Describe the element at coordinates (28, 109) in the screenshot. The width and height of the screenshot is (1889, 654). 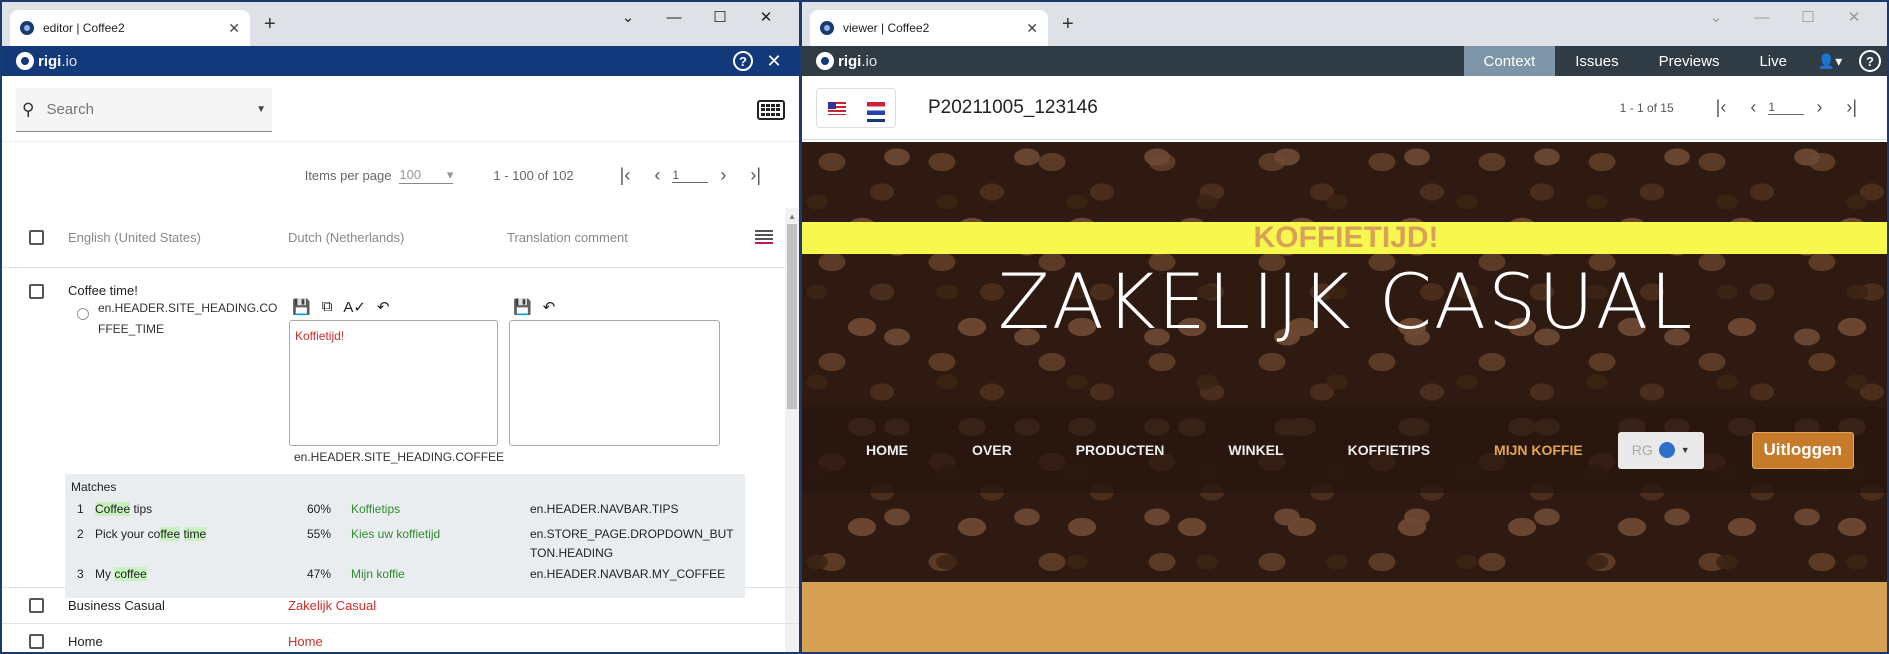
I see `search-icon: ⚲` at that location.